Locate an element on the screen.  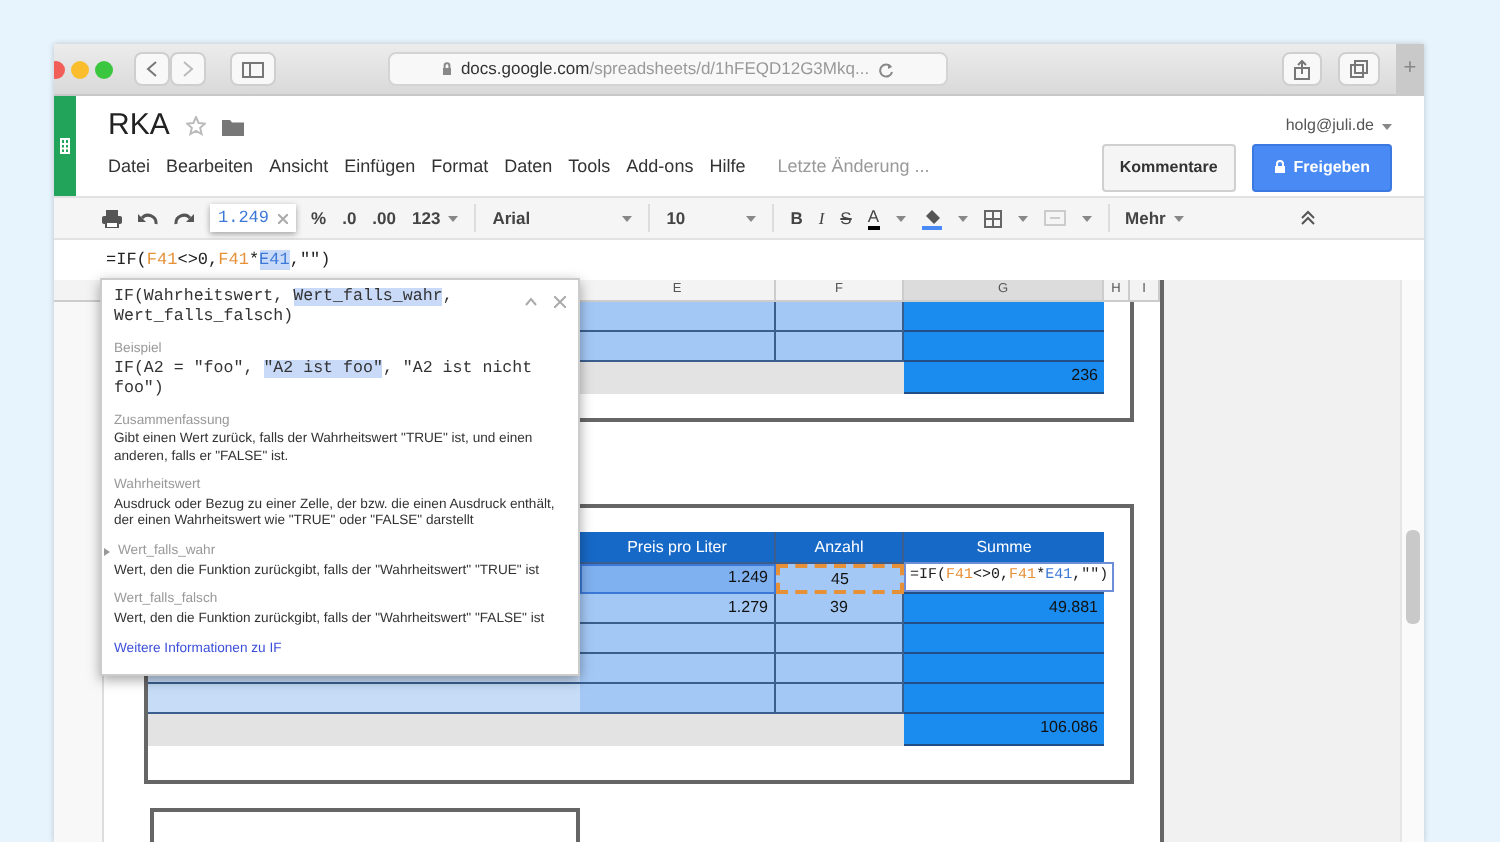
borders-icon is located at coordinates (992, 218).